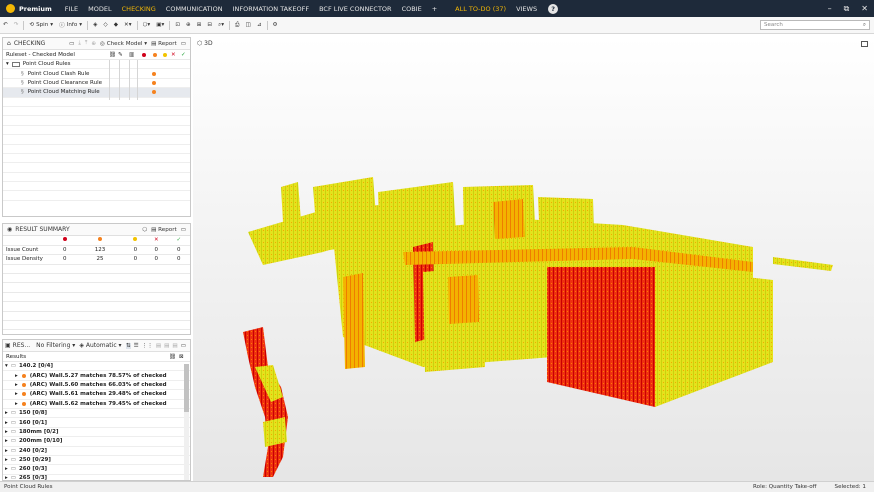 The width and height of the screenshot is (874, 492). Describe the element at coordinates (96, 442) in the screenshot. I see `result-group-row: ▸ ▭ 200mm [0/10]` at that location.